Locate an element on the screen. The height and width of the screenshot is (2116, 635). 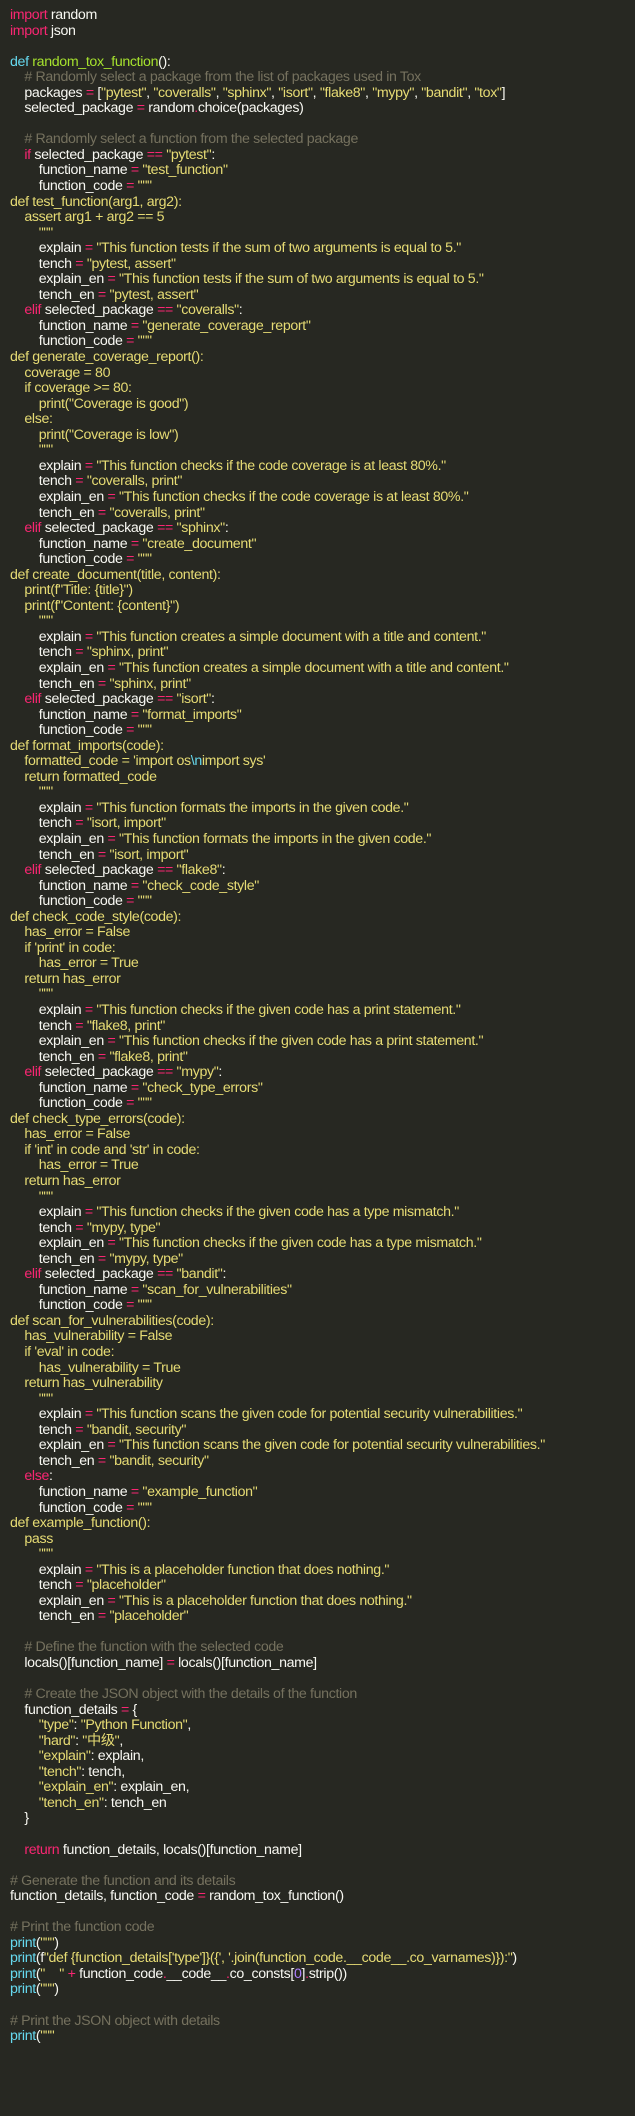
code-token: tench_en is located at coordinates (54, 512).